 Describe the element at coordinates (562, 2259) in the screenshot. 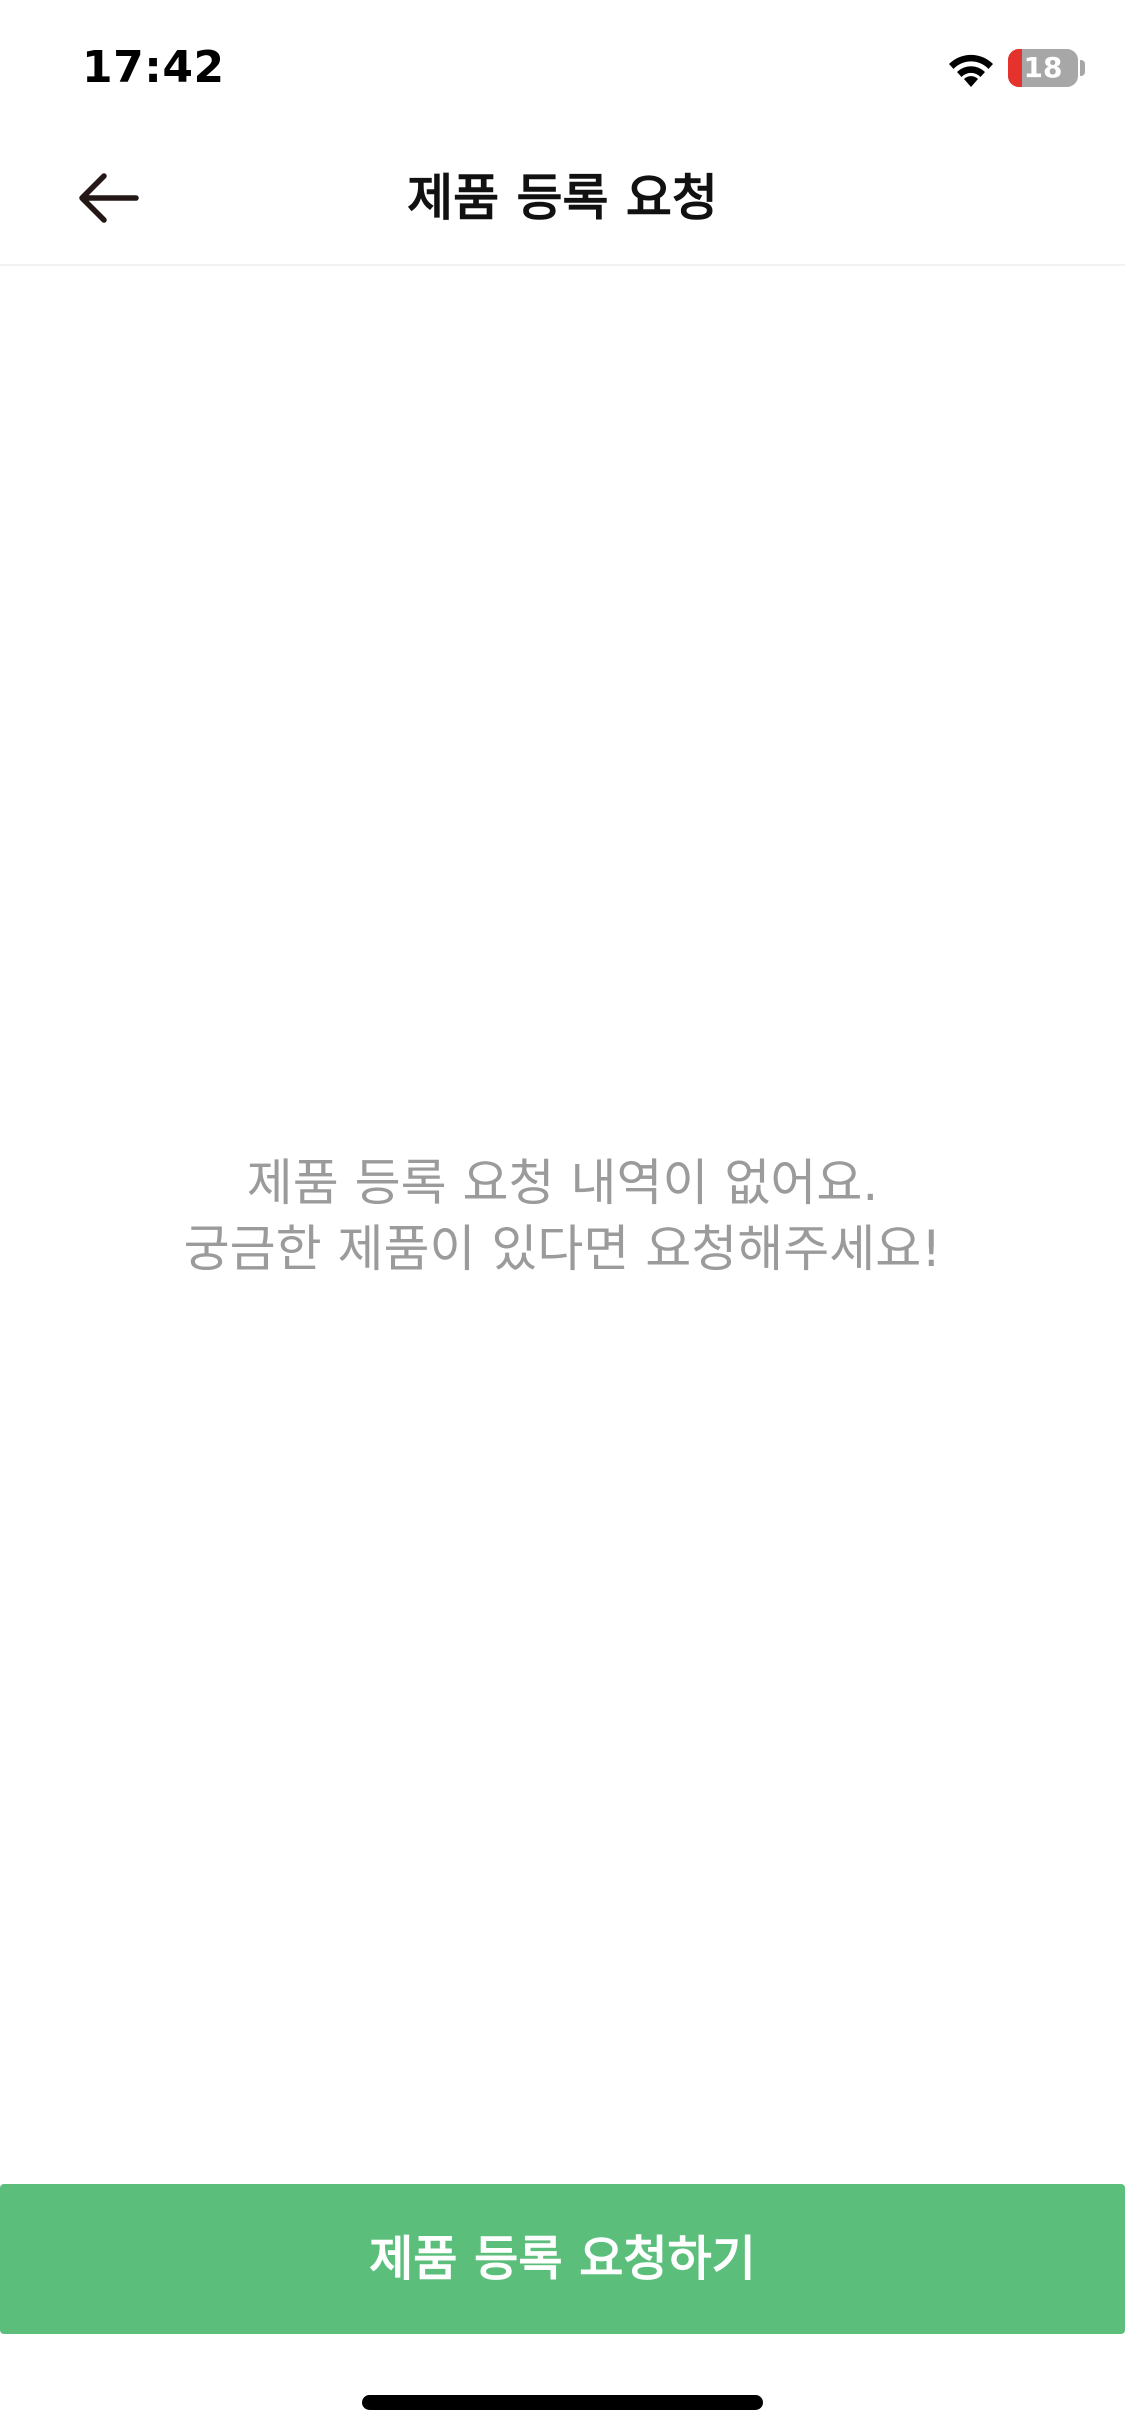

I see `request-product-registration-button: 제품 등록 요청하기` at that location.